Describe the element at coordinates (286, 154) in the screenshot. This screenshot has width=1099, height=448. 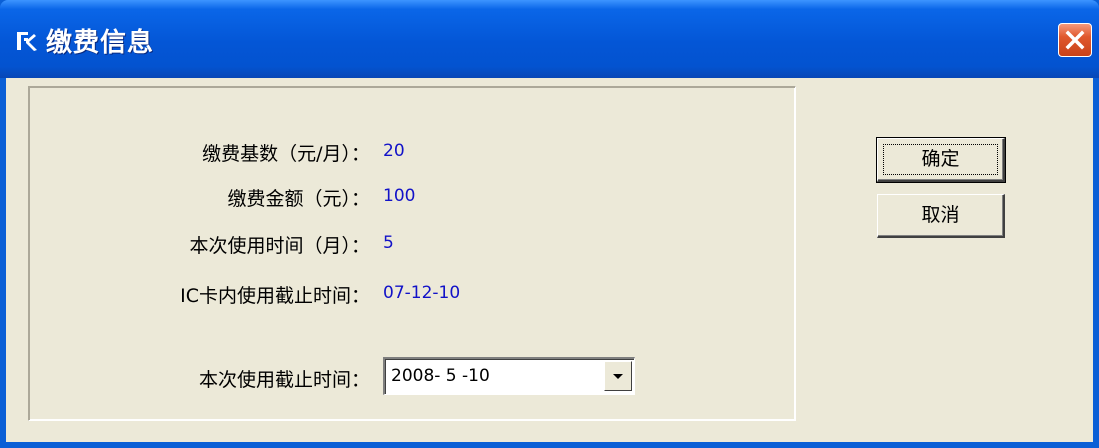
I see `field-label-base: 缴费基数（元/月）：` at that location.